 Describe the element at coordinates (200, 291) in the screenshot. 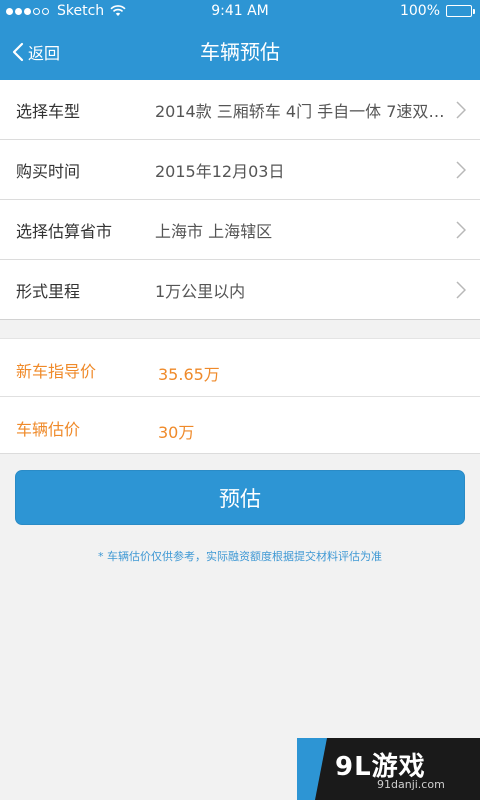

I see `row-value: 1万公里以内` at that location.